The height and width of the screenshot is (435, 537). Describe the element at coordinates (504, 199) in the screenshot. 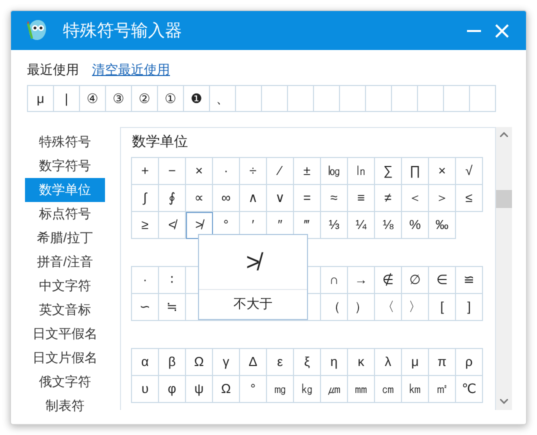

I see `scroll-thumb` at that location.